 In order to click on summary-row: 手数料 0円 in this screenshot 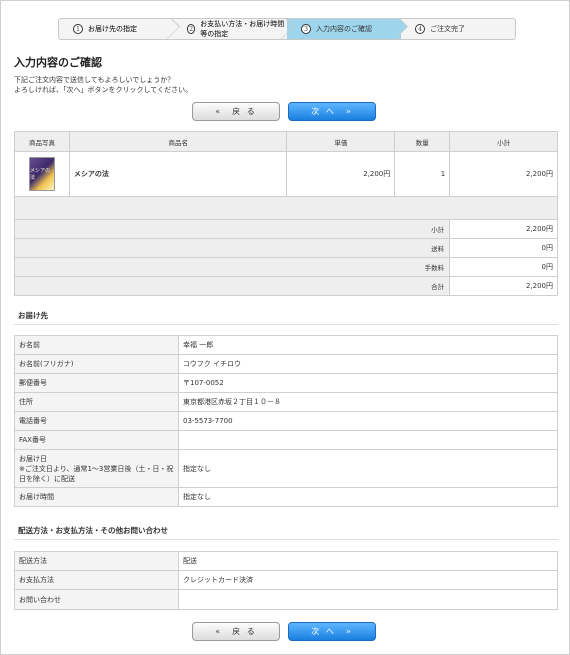, I will do `click(285, 267)`.